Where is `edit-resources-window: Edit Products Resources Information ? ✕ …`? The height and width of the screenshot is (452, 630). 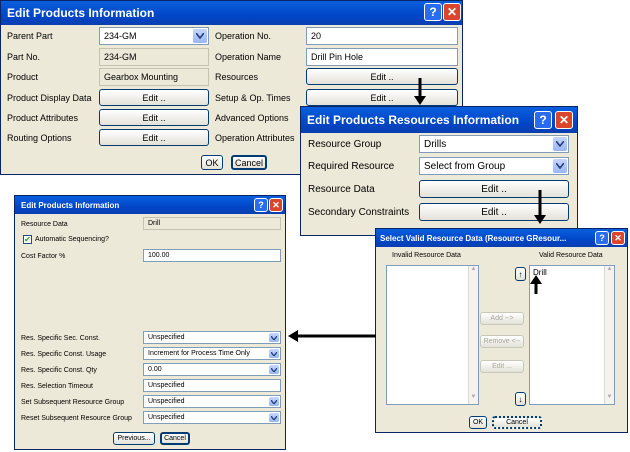 edit-resources-window: Edit Products Resources Information ? ✕ … is located at coordinates (439, 171).